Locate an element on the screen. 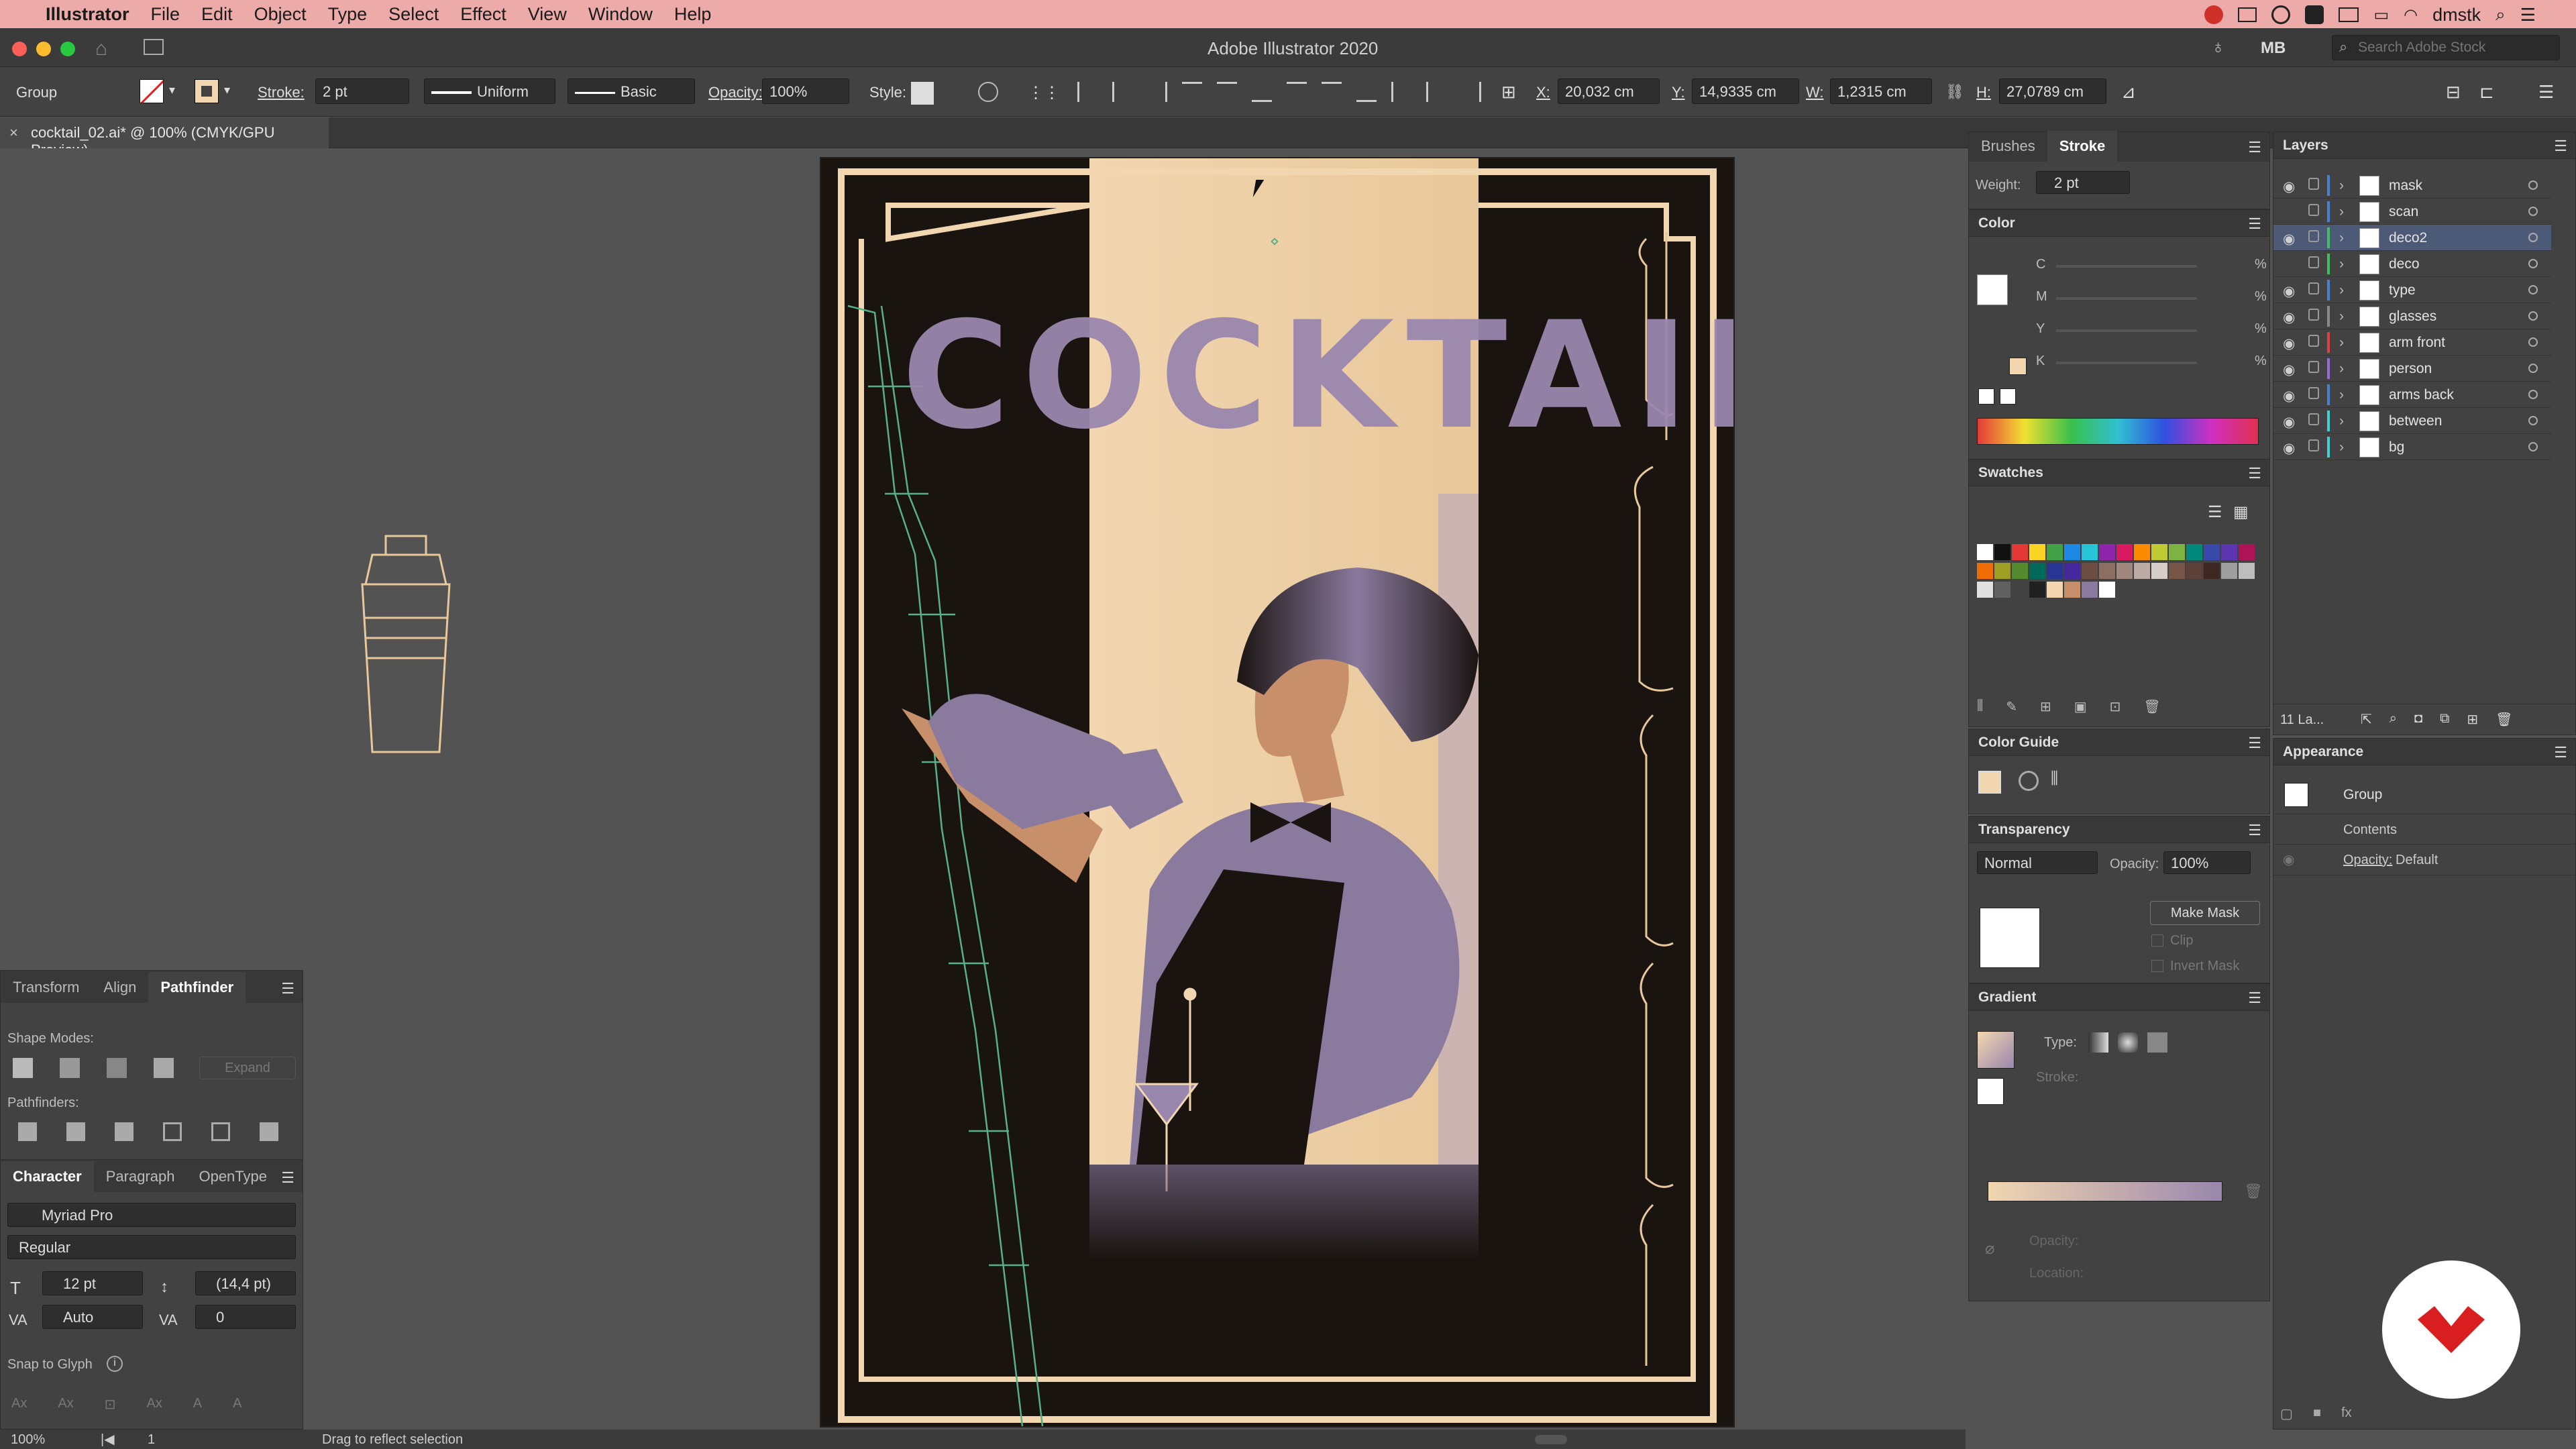 The width and height of the screenshot is (2576, 1449). creative-cloud-icon is located at coordinates (2214, 14).